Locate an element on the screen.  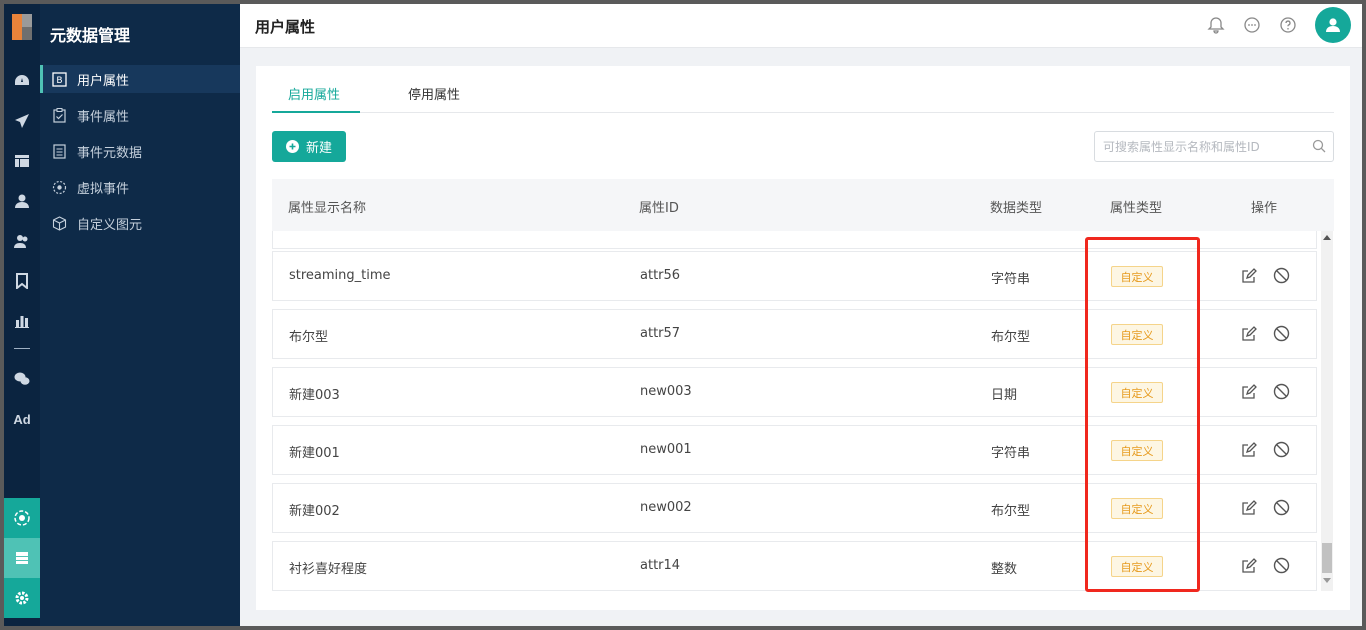
cell-name: 衬衫喜好程度 is located at coordinates (328, 569).